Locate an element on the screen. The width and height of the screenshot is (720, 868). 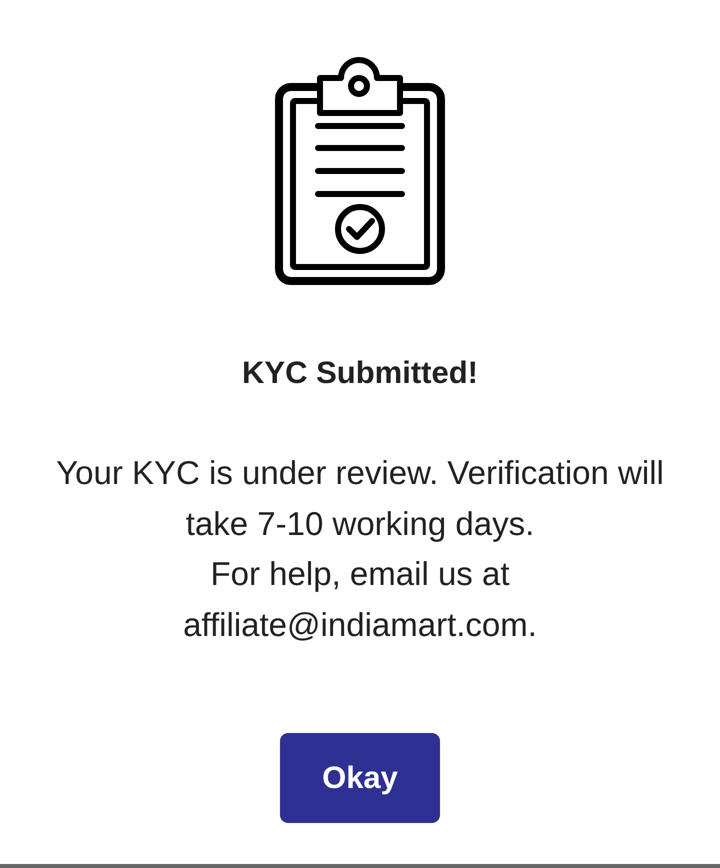
clipboard-check-icon is located at coordinates (360, 171).